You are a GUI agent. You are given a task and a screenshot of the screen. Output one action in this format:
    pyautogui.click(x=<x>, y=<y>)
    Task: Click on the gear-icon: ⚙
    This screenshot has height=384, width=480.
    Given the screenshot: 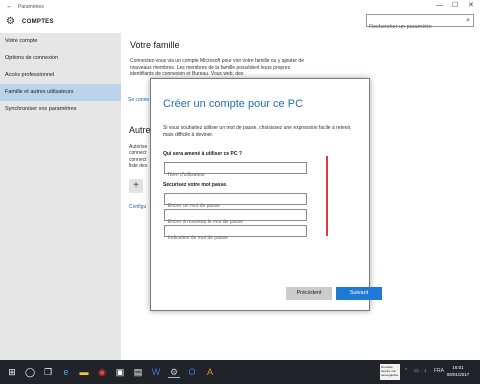 What is the action you would take?
    pyautogui.click(x=10, y=21)
    